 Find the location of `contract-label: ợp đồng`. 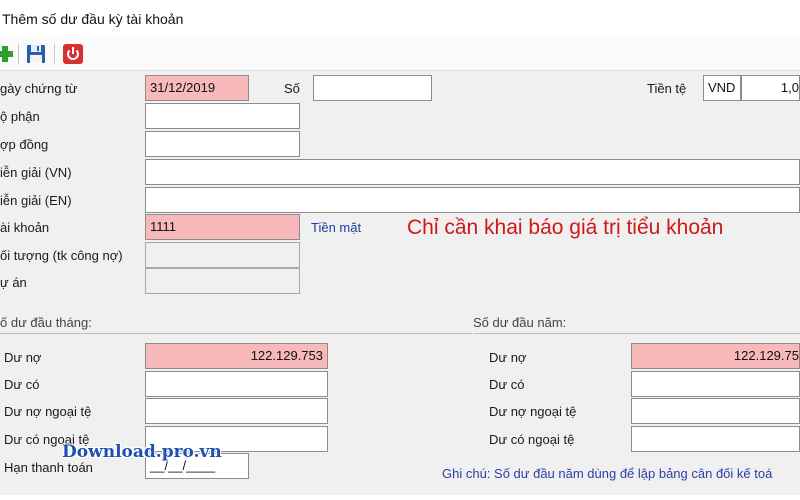

contract-label: ợp đồng is located at coordinates (24, 144).